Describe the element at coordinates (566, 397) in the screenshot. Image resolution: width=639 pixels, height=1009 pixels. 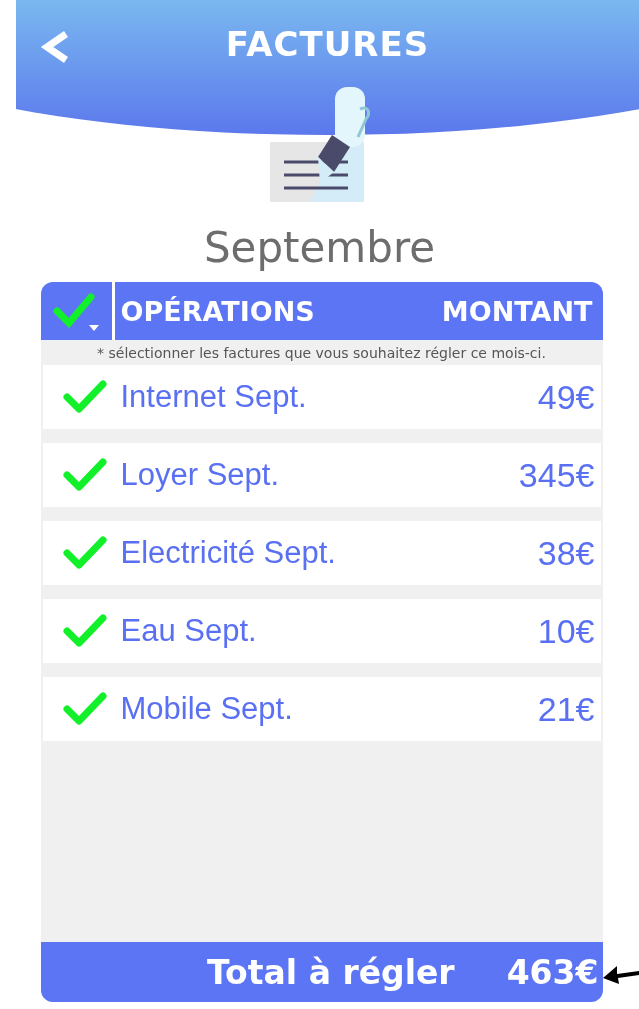
I see `bill-amount: 49€` at that location.